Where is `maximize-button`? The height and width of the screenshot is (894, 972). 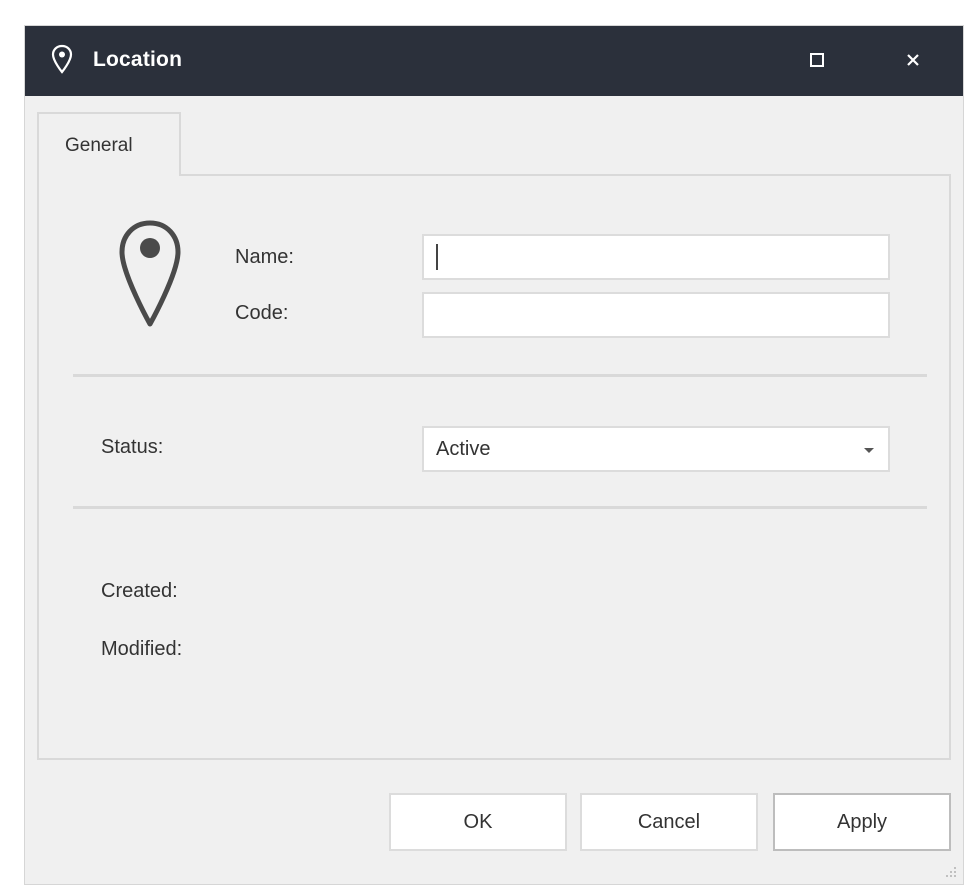
maximize-button is located at coordinates (817, 60).